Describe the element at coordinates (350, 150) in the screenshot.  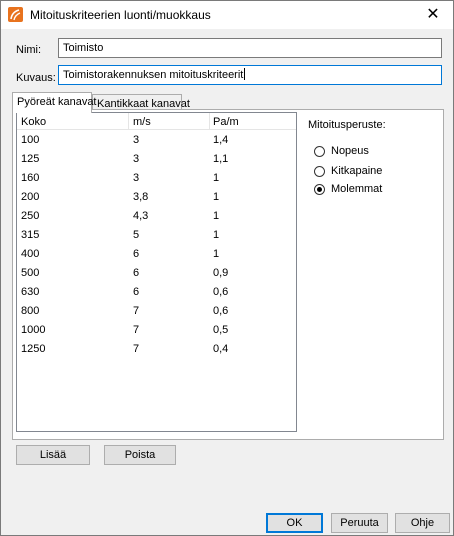
I see `radio-velocity-label: Nopeus` at that location.